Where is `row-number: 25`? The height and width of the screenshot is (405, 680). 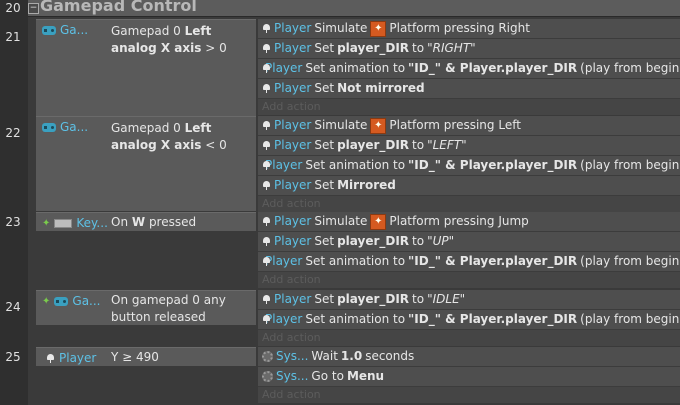 row-number: 25 is located at coordinates (13, 357).